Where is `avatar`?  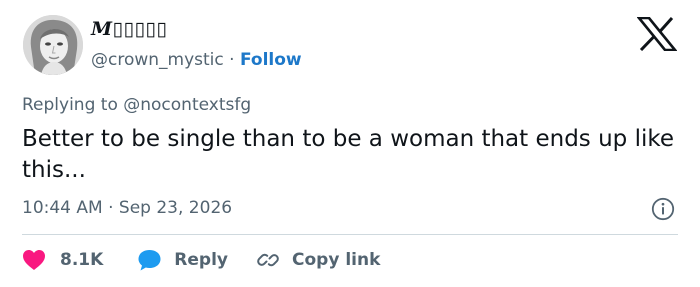 avatar is located at coordinates (53, 45).